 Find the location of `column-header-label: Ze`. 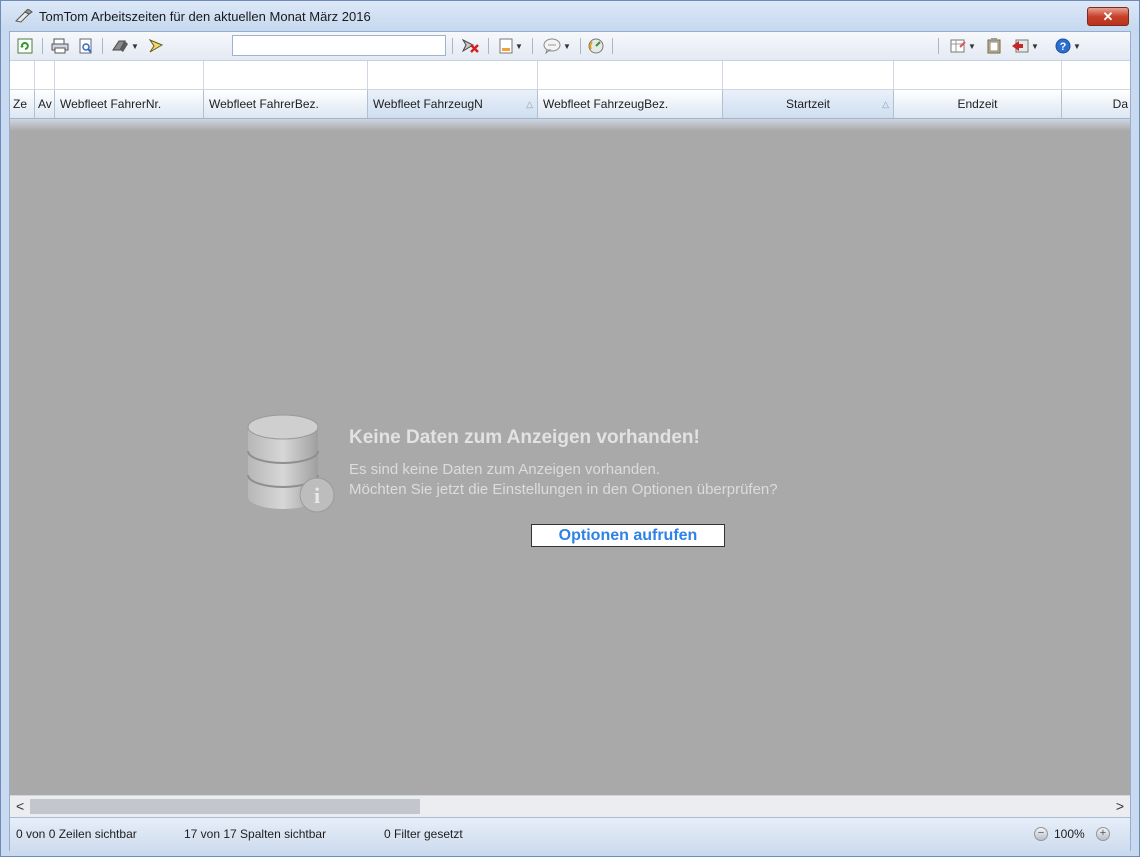

column-header-label: Ze is located at coordinates (20, 104).